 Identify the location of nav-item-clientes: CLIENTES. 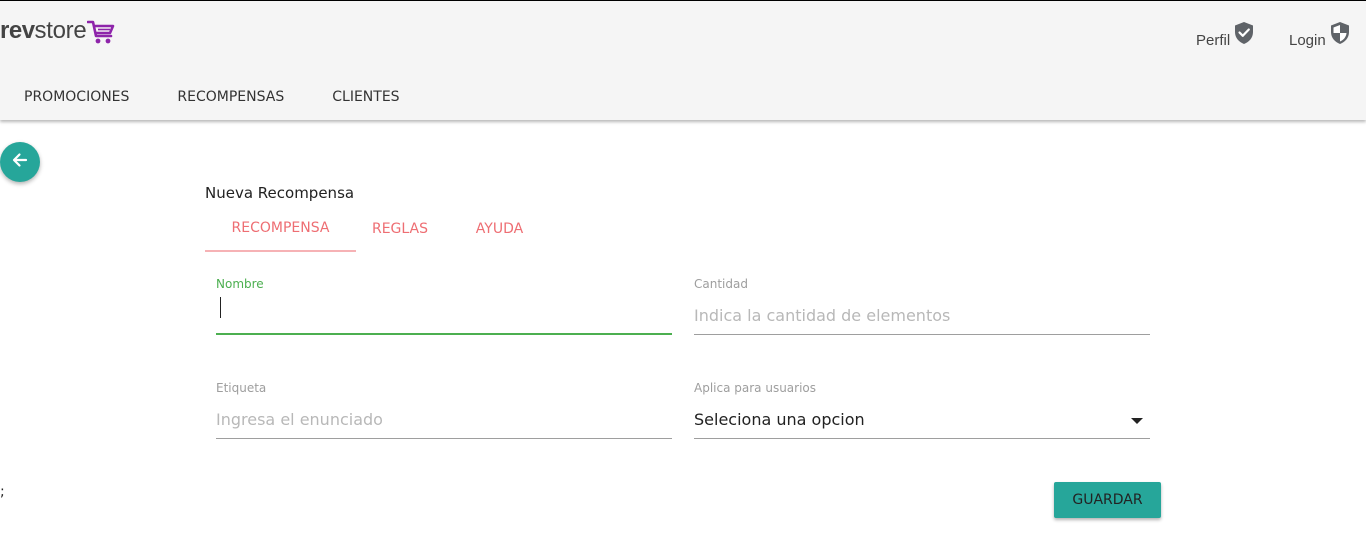
(365, 98).